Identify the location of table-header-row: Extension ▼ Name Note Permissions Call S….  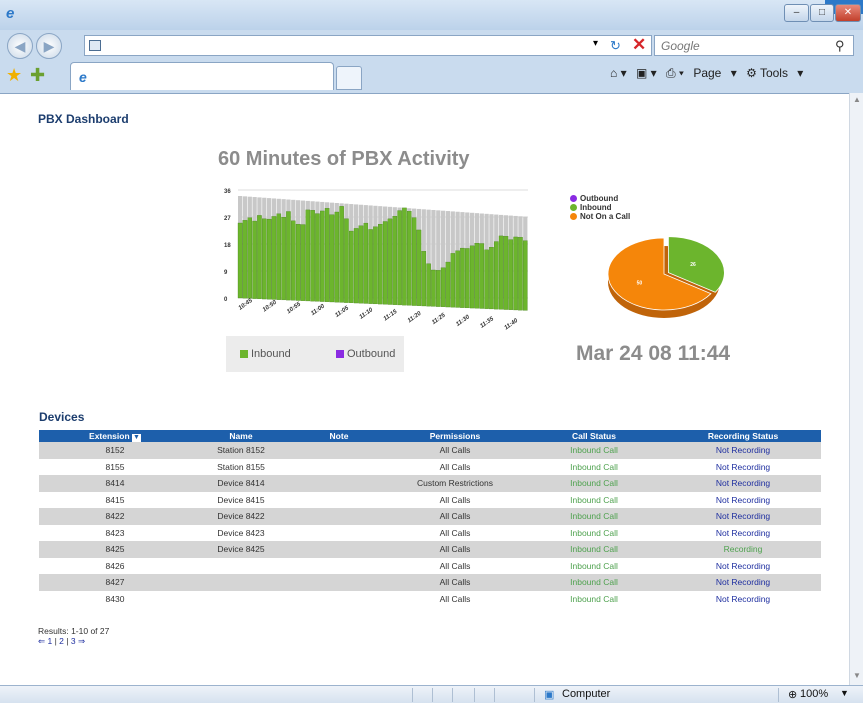
(430, 436).